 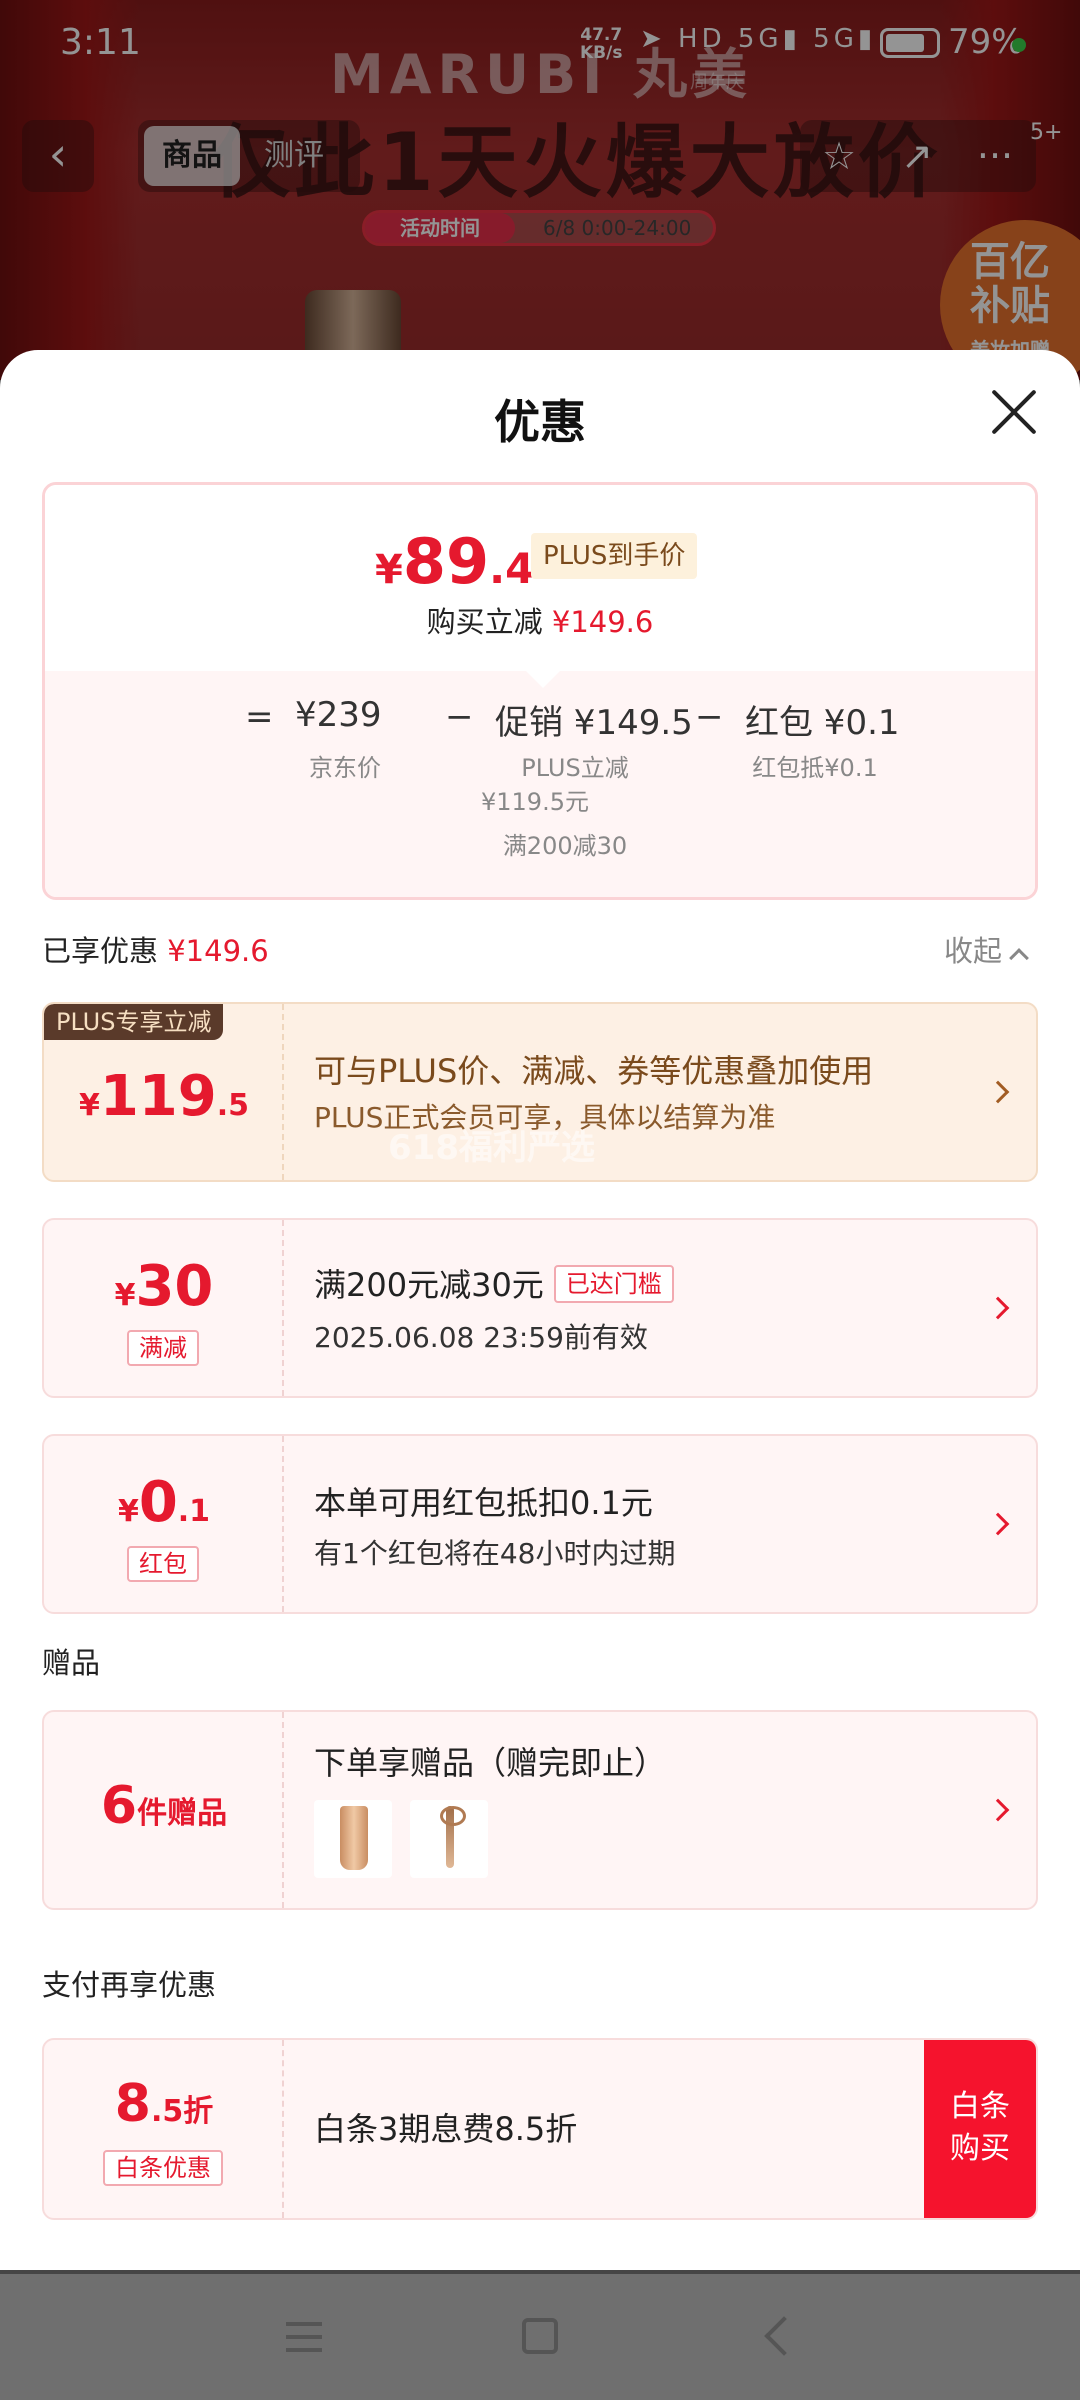 I want to click on pay-section-label: 支付再享优惠, so click(x=129, y=1985).